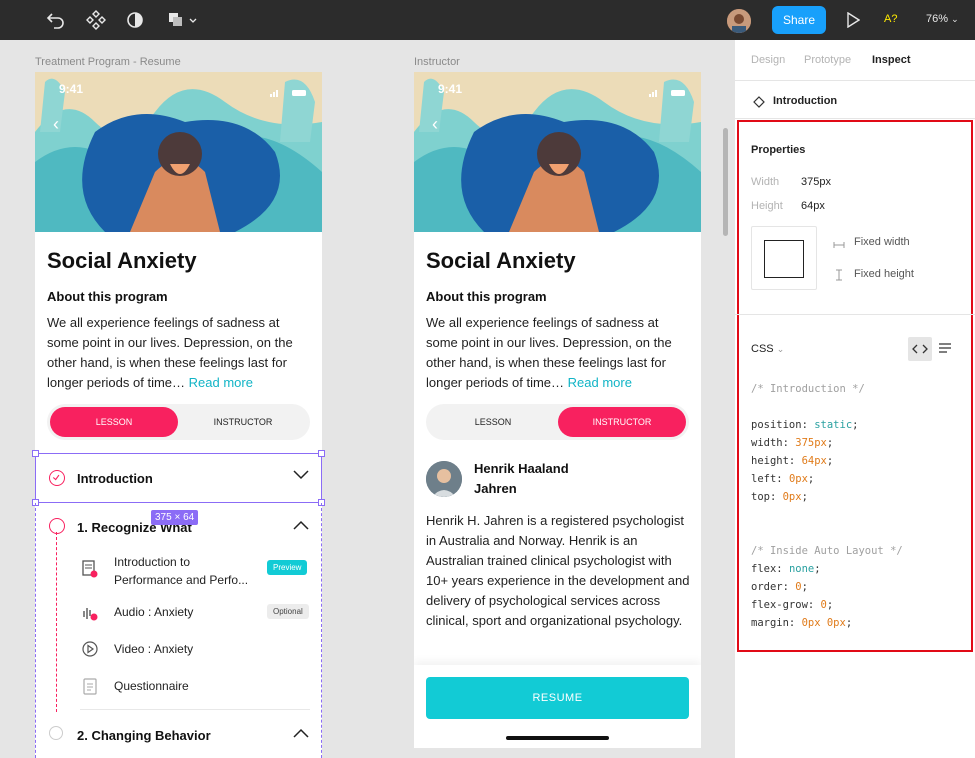  I want to click on css-property: position:, so click(783, 425).